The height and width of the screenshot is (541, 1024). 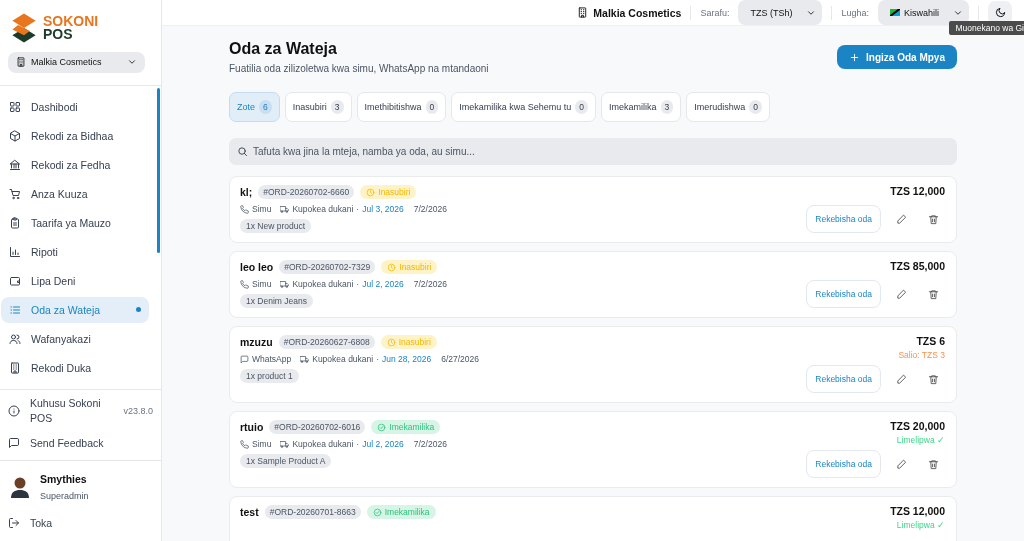 What do you see at coordinates (318, 107) in the screenshot?
I see `filter-tab: Inasubiri 3` at bounding box center [318, 107].